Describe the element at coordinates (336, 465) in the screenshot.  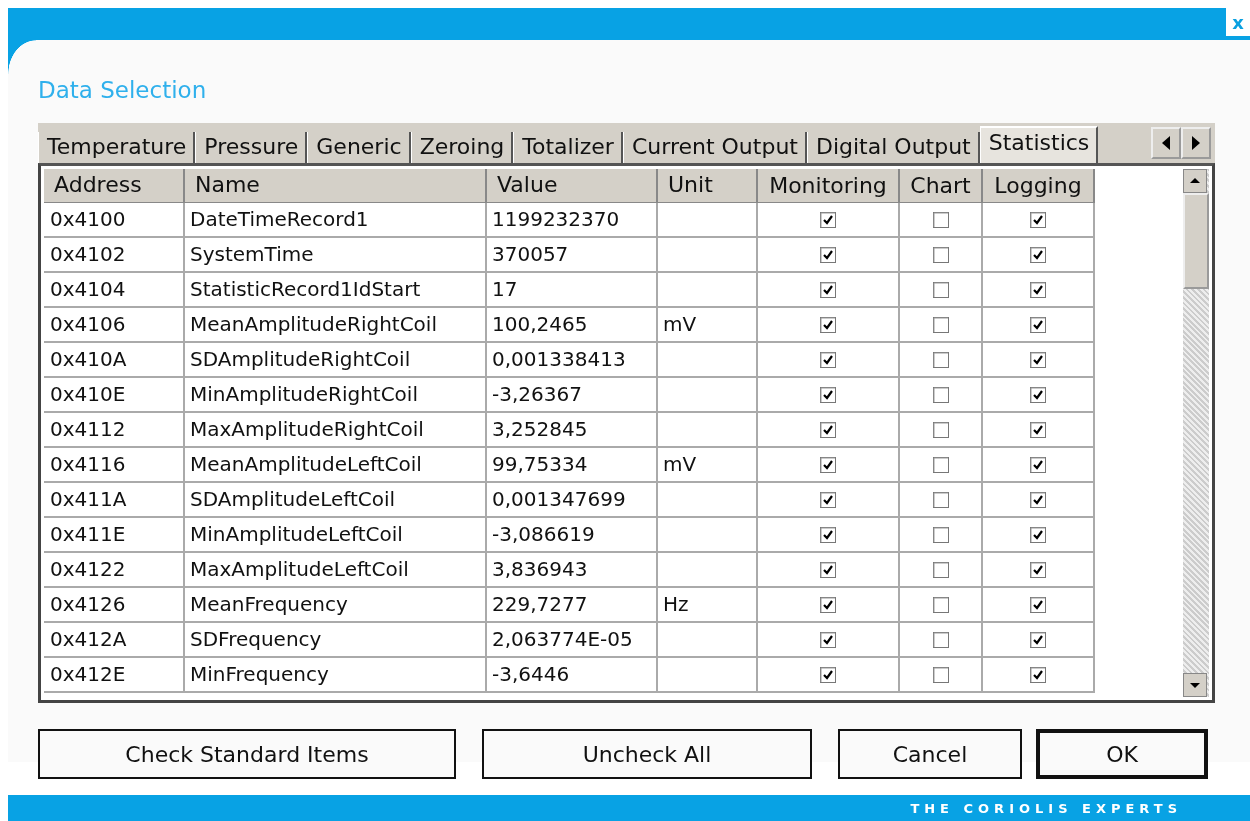
I see `table-cell: MeanAmplitudeLeftCoil` at that location.